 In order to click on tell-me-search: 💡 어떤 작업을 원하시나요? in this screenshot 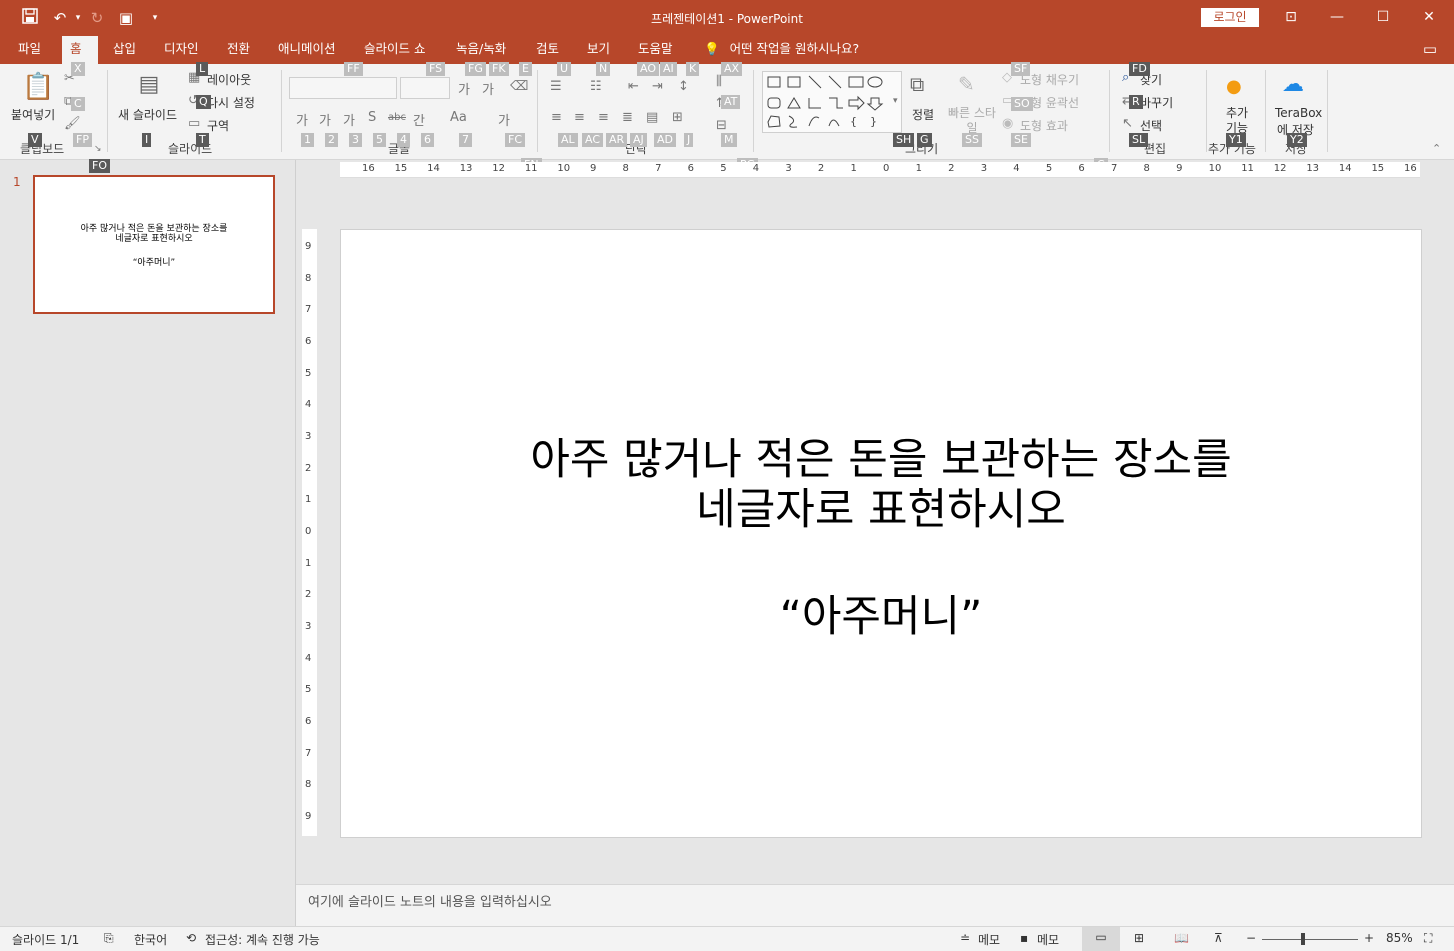, I will do `click(781, 50)`.